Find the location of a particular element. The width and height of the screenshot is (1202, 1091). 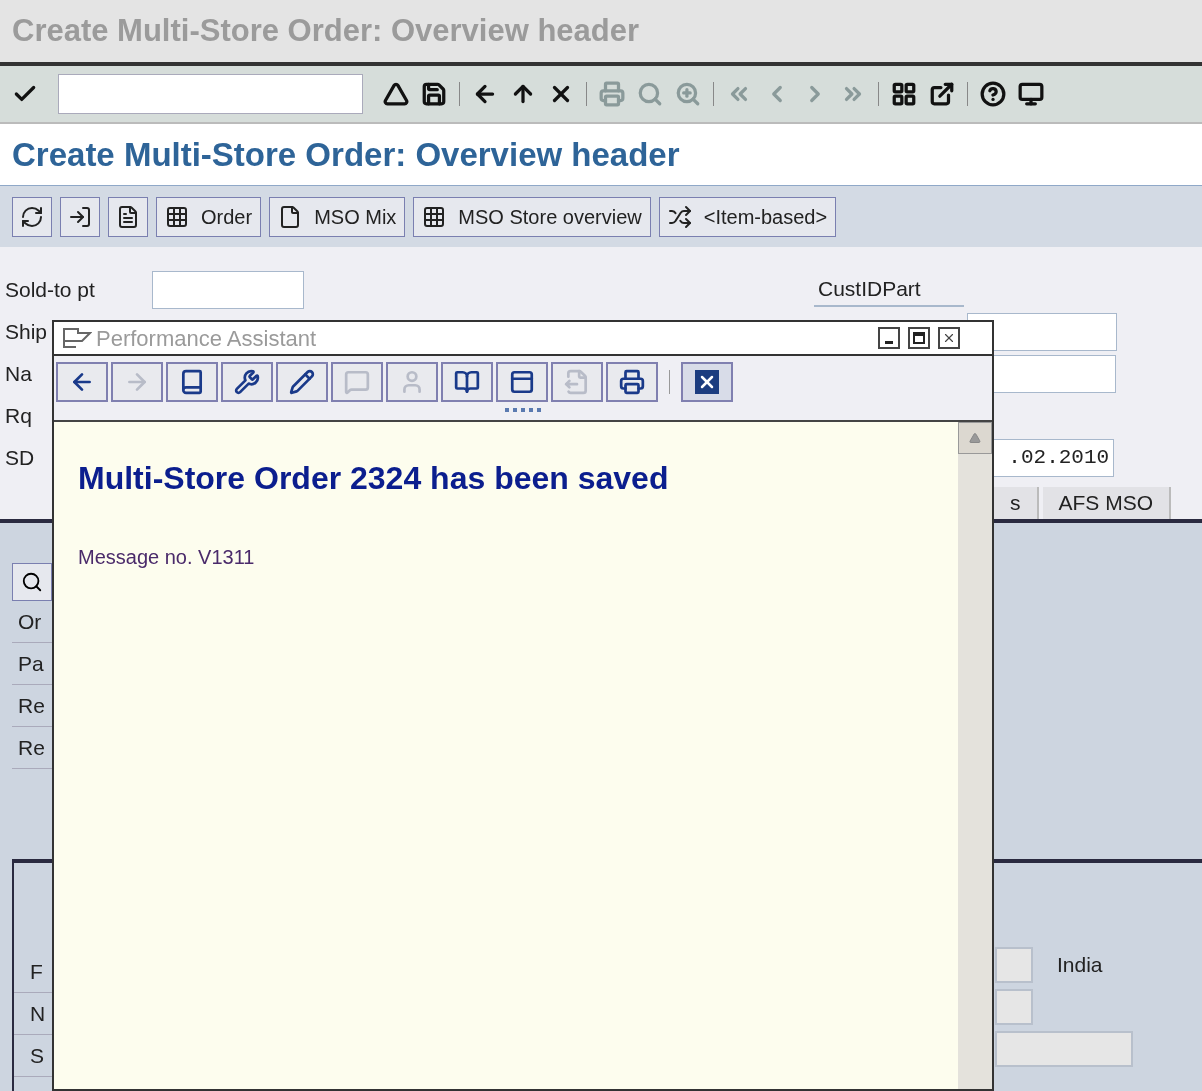

resize-grip is located at coordinates (523, 410).